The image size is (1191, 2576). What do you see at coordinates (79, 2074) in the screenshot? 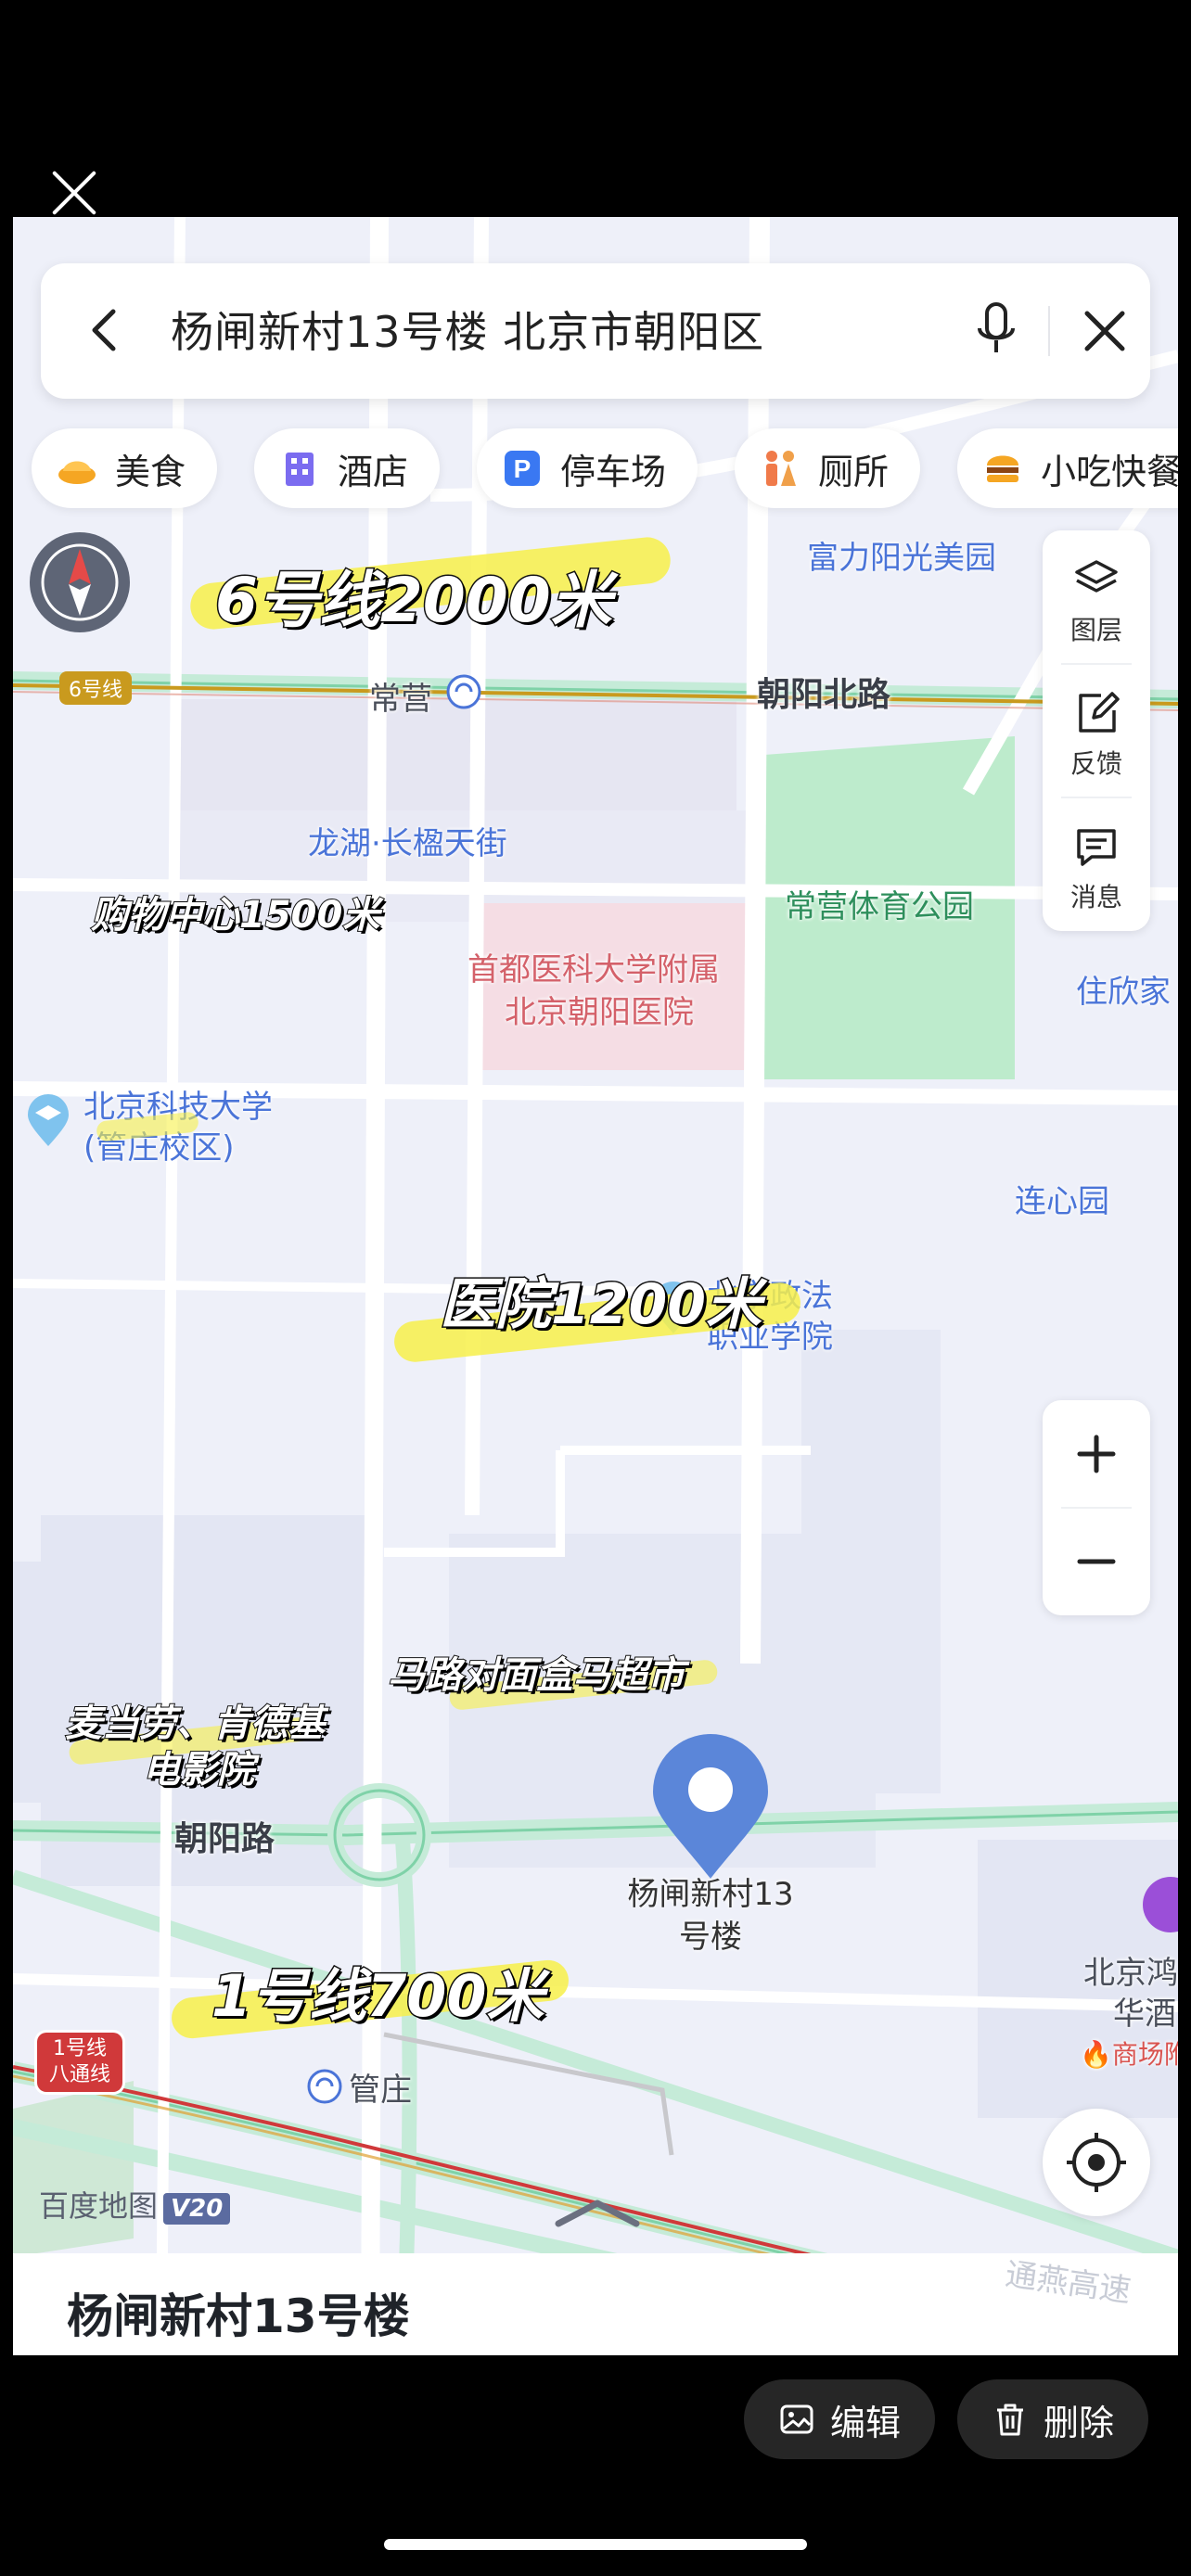
I see `line1-badge-text: 八通线` at bounding box center [79, 2074].